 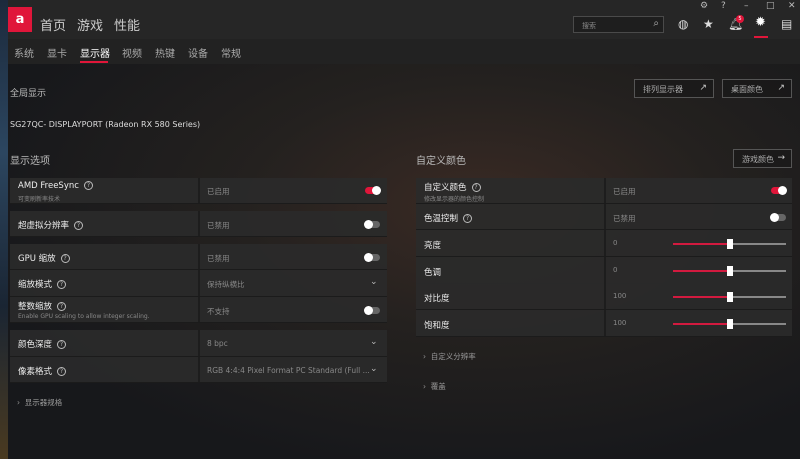 What do you see at coordinates (404, 23) in the screenshot?
I see `top-nav: a 首页 游戏 性能 搜索 ⌕ ◍ ★ 🔔︎ 5 ✹ ▤` at bounding box center [404, 23].